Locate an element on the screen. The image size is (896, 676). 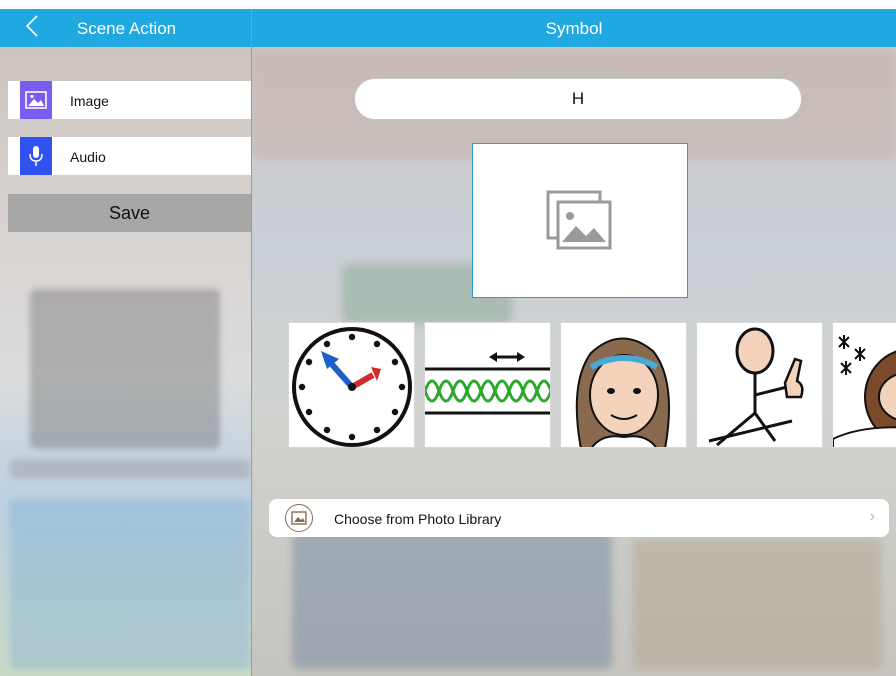
wave-frequency-symbol is located at coordinates (487, 383).